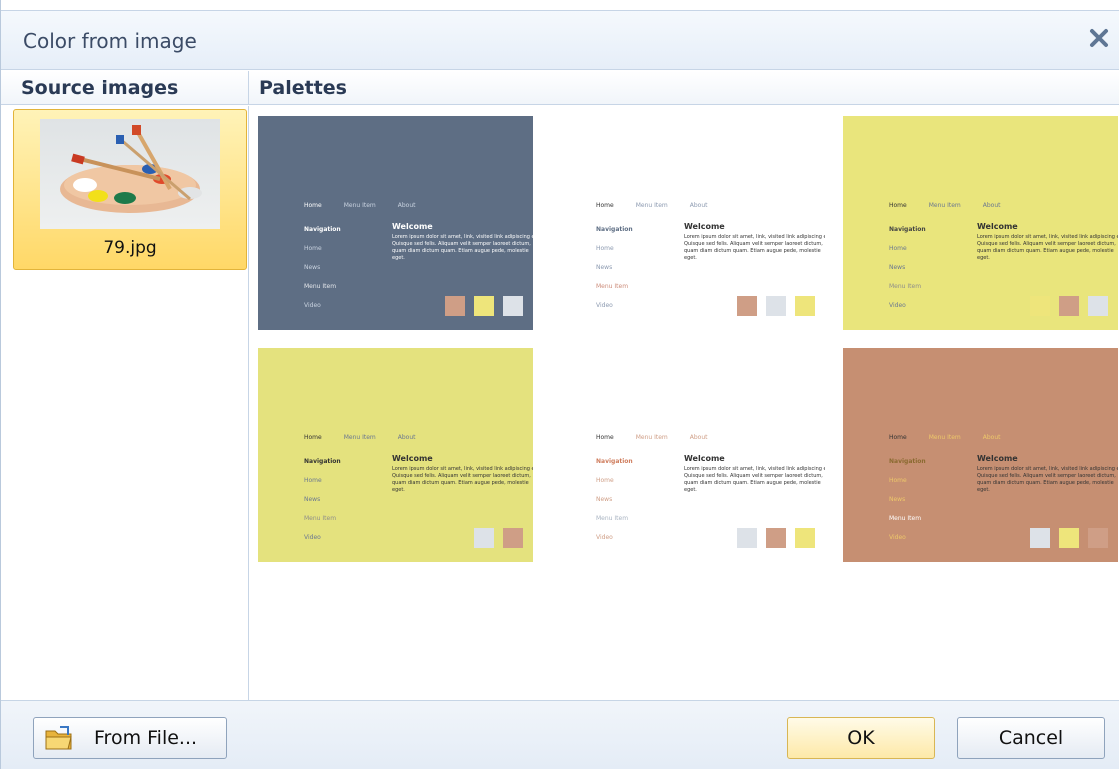  Describe the element at coordinates (560, 734) in the screenshot. I see `dialog-footer: From File... OK Cancel` at that location.